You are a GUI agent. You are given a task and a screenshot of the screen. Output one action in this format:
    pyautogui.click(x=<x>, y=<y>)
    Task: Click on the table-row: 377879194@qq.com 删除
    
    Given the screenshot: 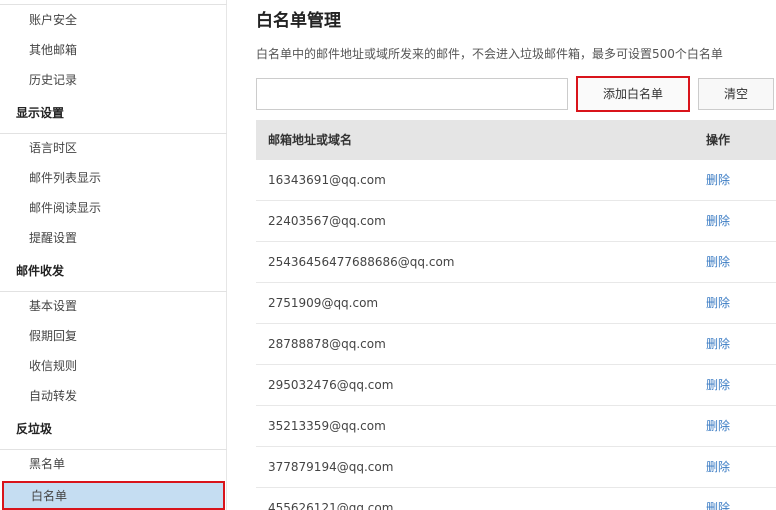 What is the action you would take?
    pyautogui.click(x=516, y=467)
    